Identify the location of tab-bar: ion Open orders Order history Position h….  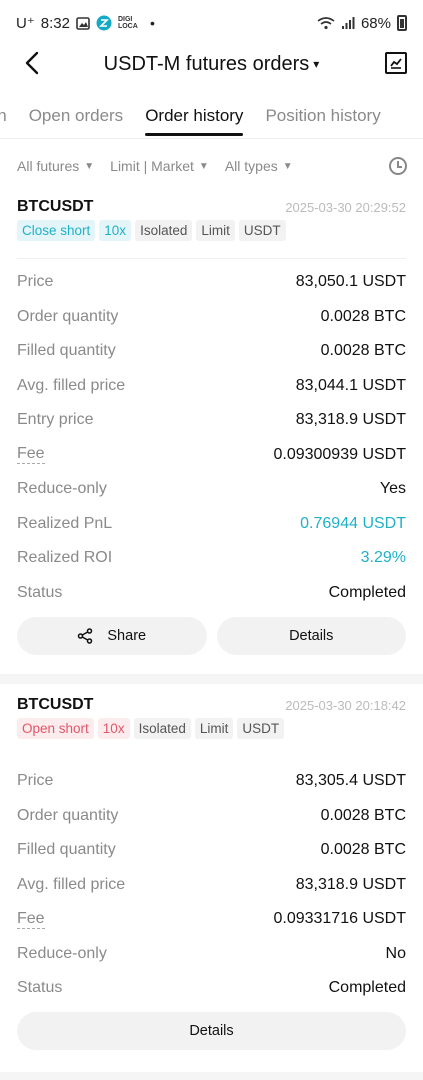
(211, 117).